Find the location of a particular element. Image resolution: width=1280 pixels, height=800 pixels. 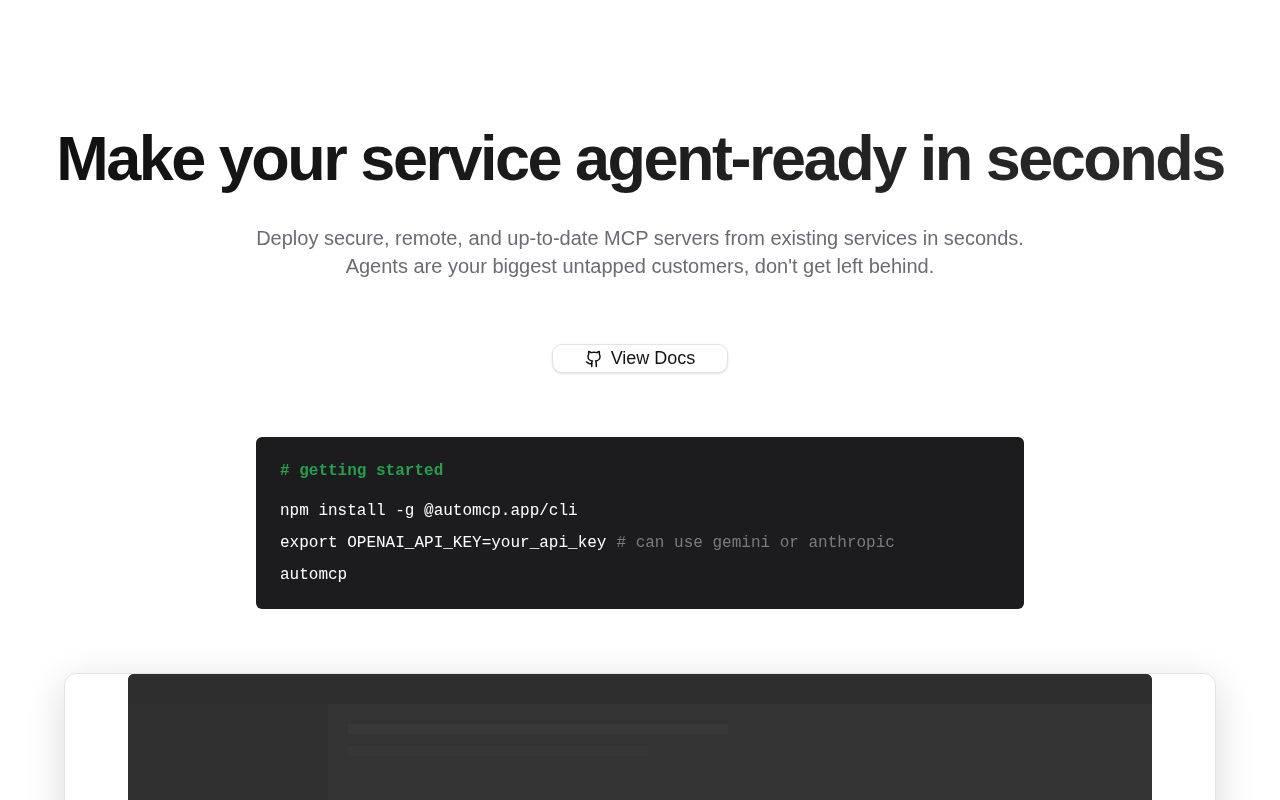

code-line: npm install -g @automcp.app/cli is located at coordinates (429, 511).